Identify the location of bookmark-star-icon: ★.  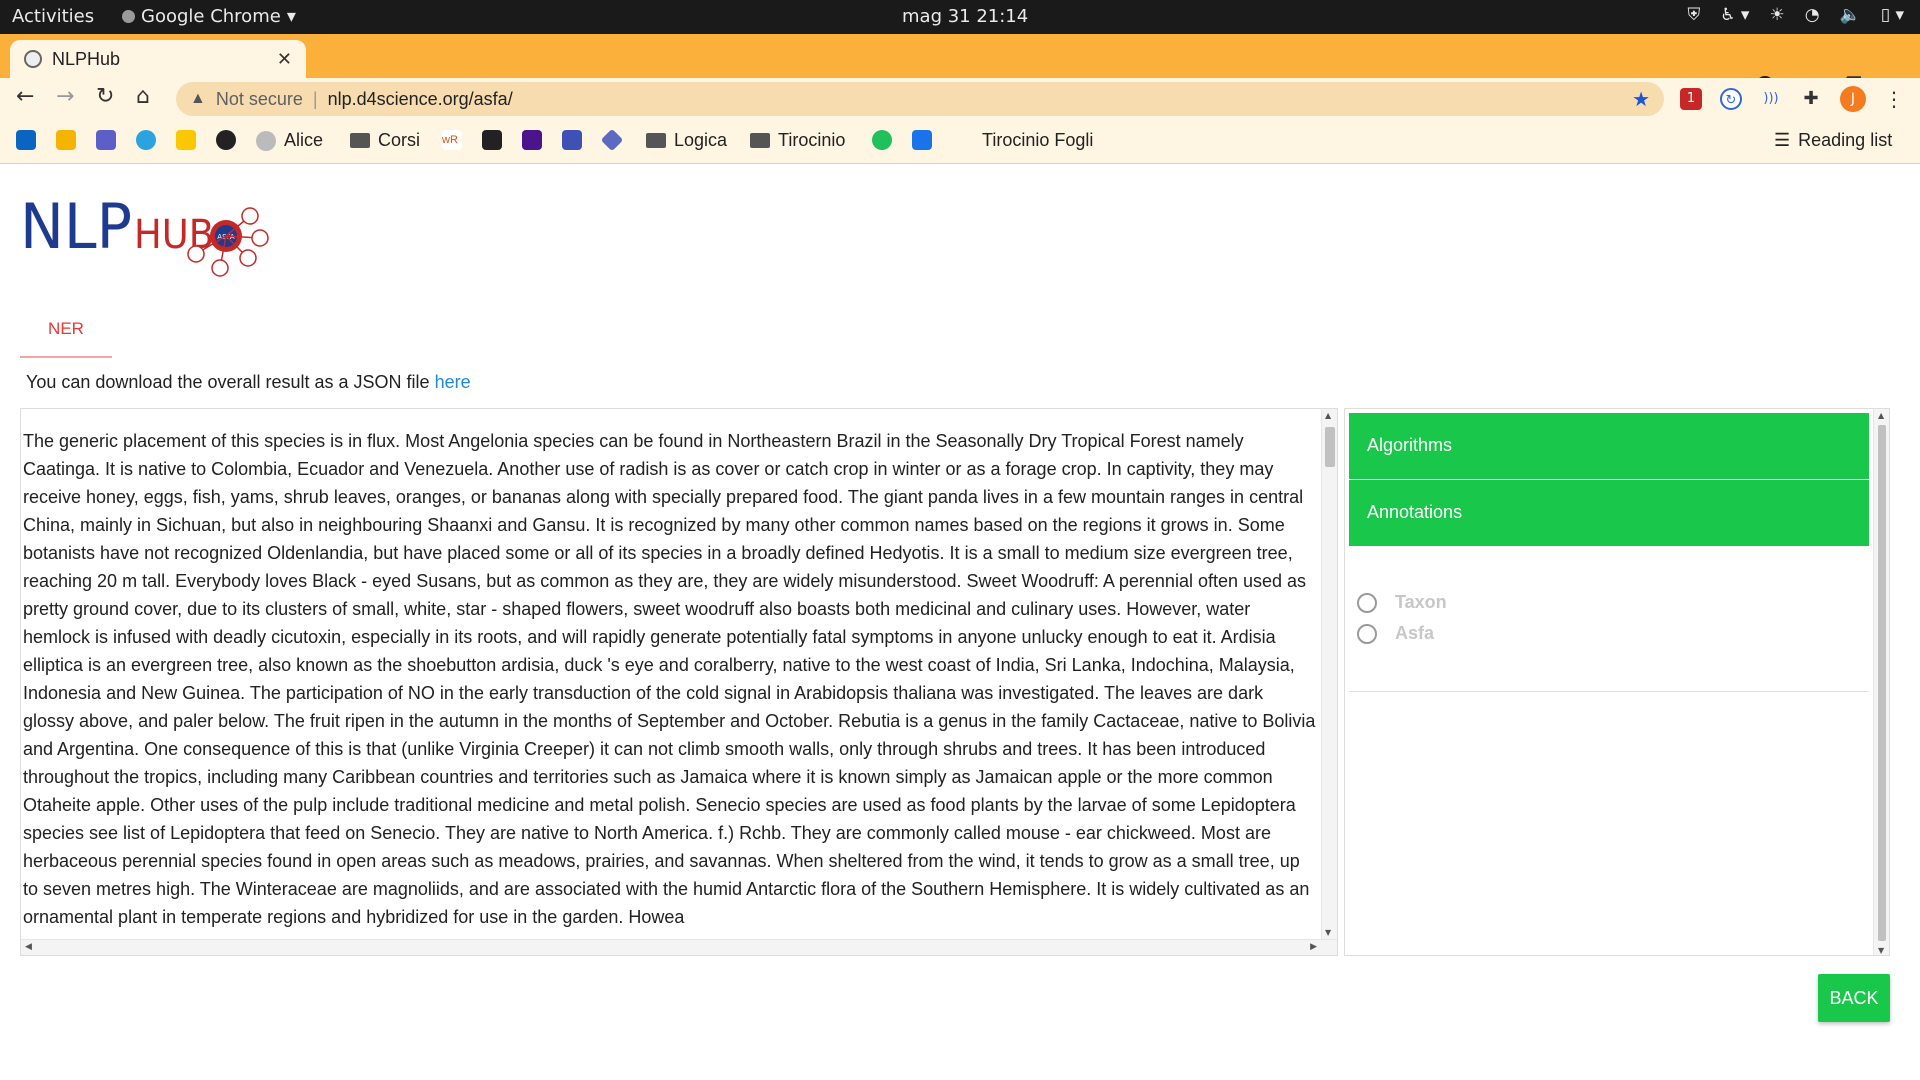
(1641, 99).